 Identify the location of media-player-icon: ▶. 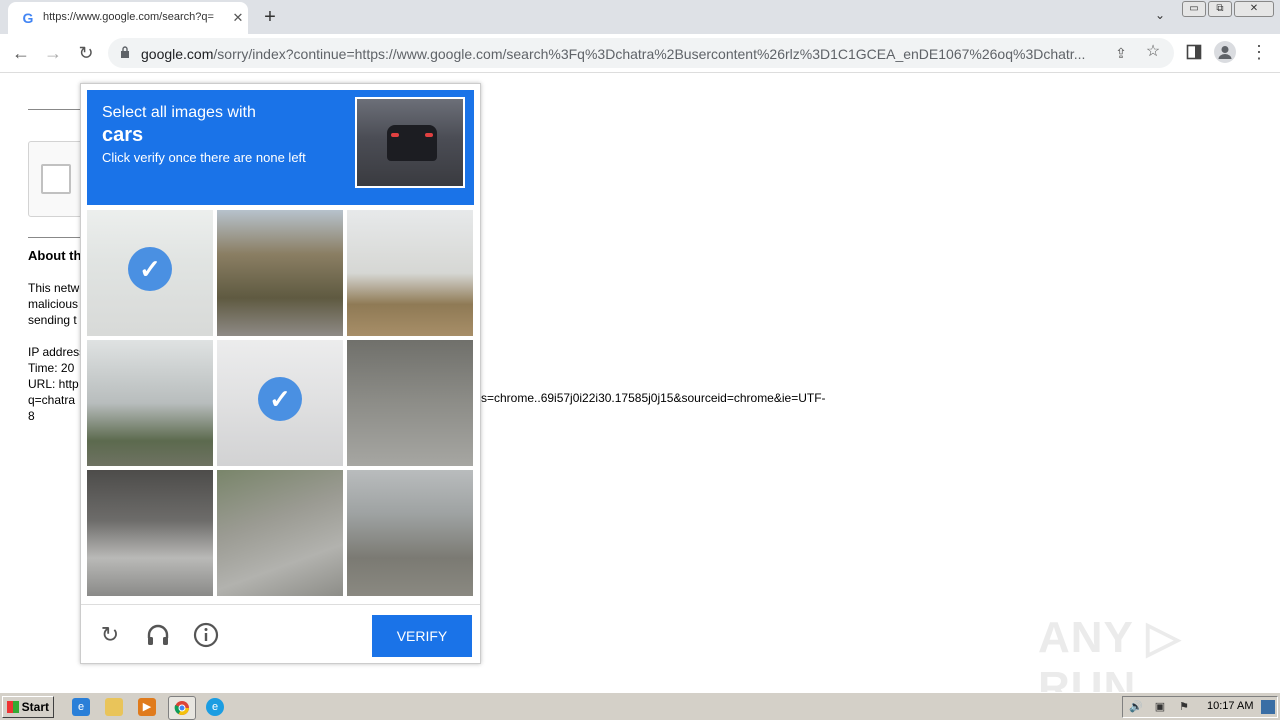
(147, 707).